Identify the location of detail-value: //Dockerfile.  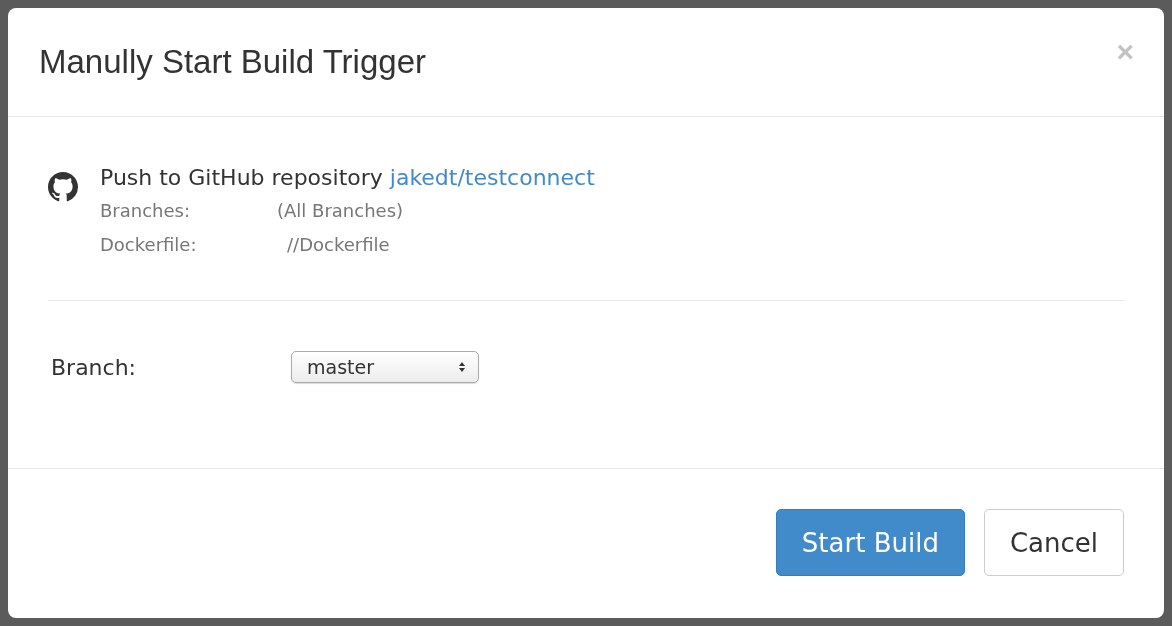
(338, 245).